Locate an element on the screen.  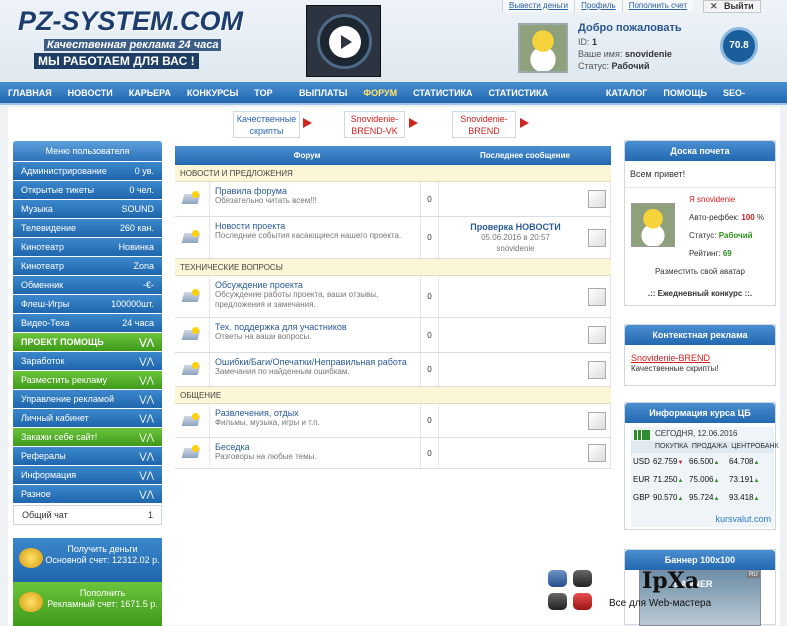
forum-title: Ошибки/Баги/Опечатки/Неправильная работа is located at coordinates (315, 362).